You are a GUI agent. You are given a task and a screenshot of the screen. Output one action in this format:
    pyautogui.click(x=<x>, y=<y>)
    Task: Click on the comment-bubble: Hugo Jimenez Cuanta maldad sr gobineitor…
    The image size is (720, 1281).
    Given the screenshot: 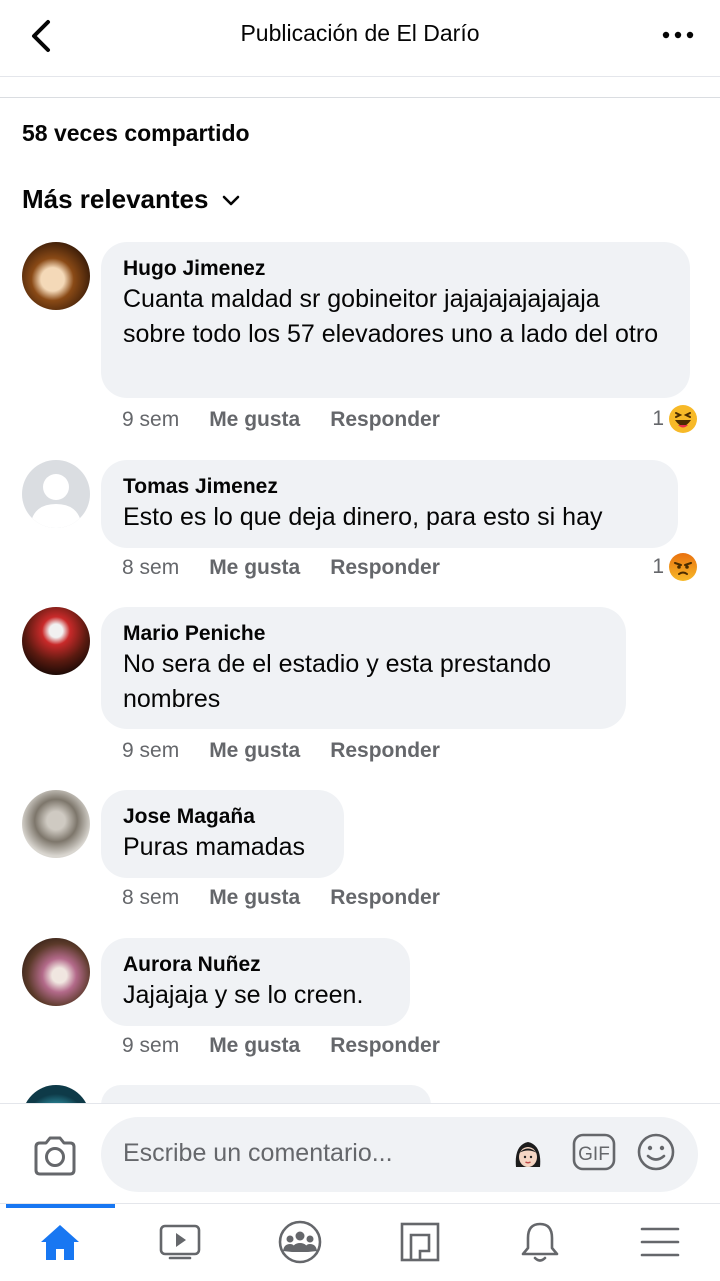 What is the action you would take?
    pyautogui.click(x=395, y=320)
    